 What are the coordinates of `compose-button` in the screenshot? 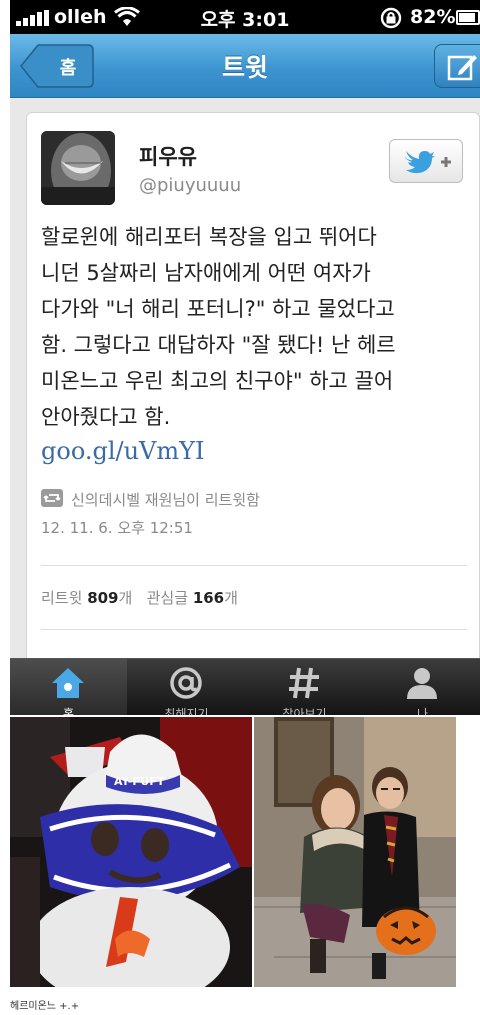 It's located at (457, 66).